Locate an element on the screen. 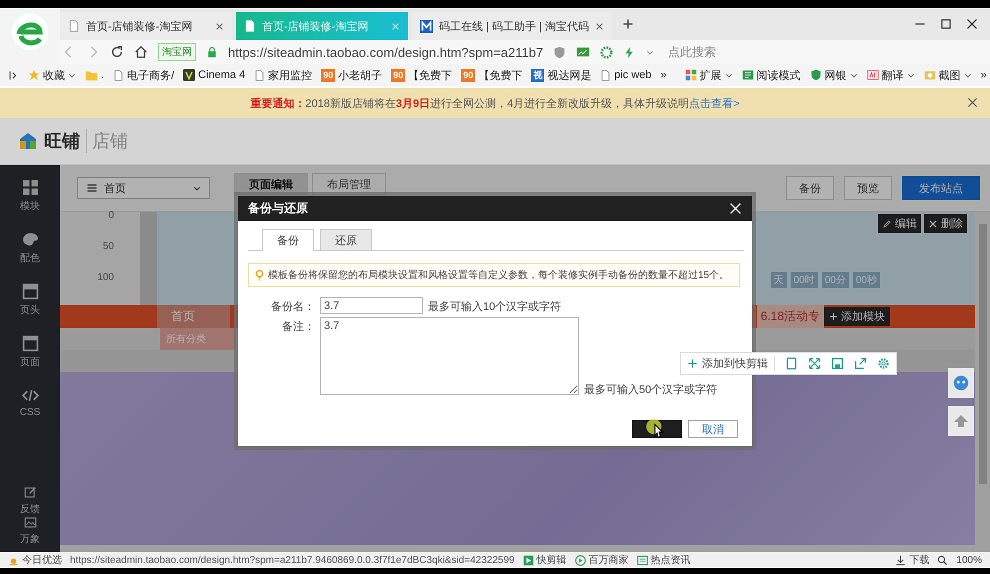 The width and height of the screenshot is (990, 574). dialog-title: 备份与还原 is located at coordinates (278, 208).